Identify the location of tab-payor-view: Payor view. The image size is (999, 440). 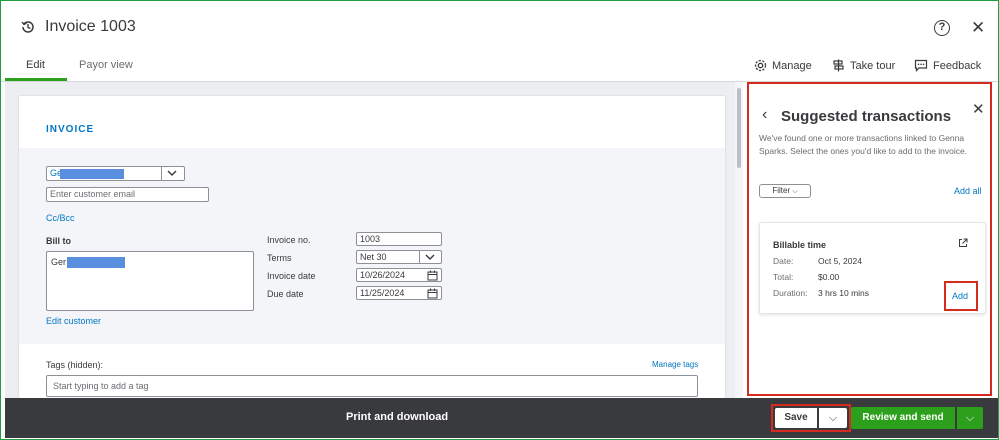
(106, 65).